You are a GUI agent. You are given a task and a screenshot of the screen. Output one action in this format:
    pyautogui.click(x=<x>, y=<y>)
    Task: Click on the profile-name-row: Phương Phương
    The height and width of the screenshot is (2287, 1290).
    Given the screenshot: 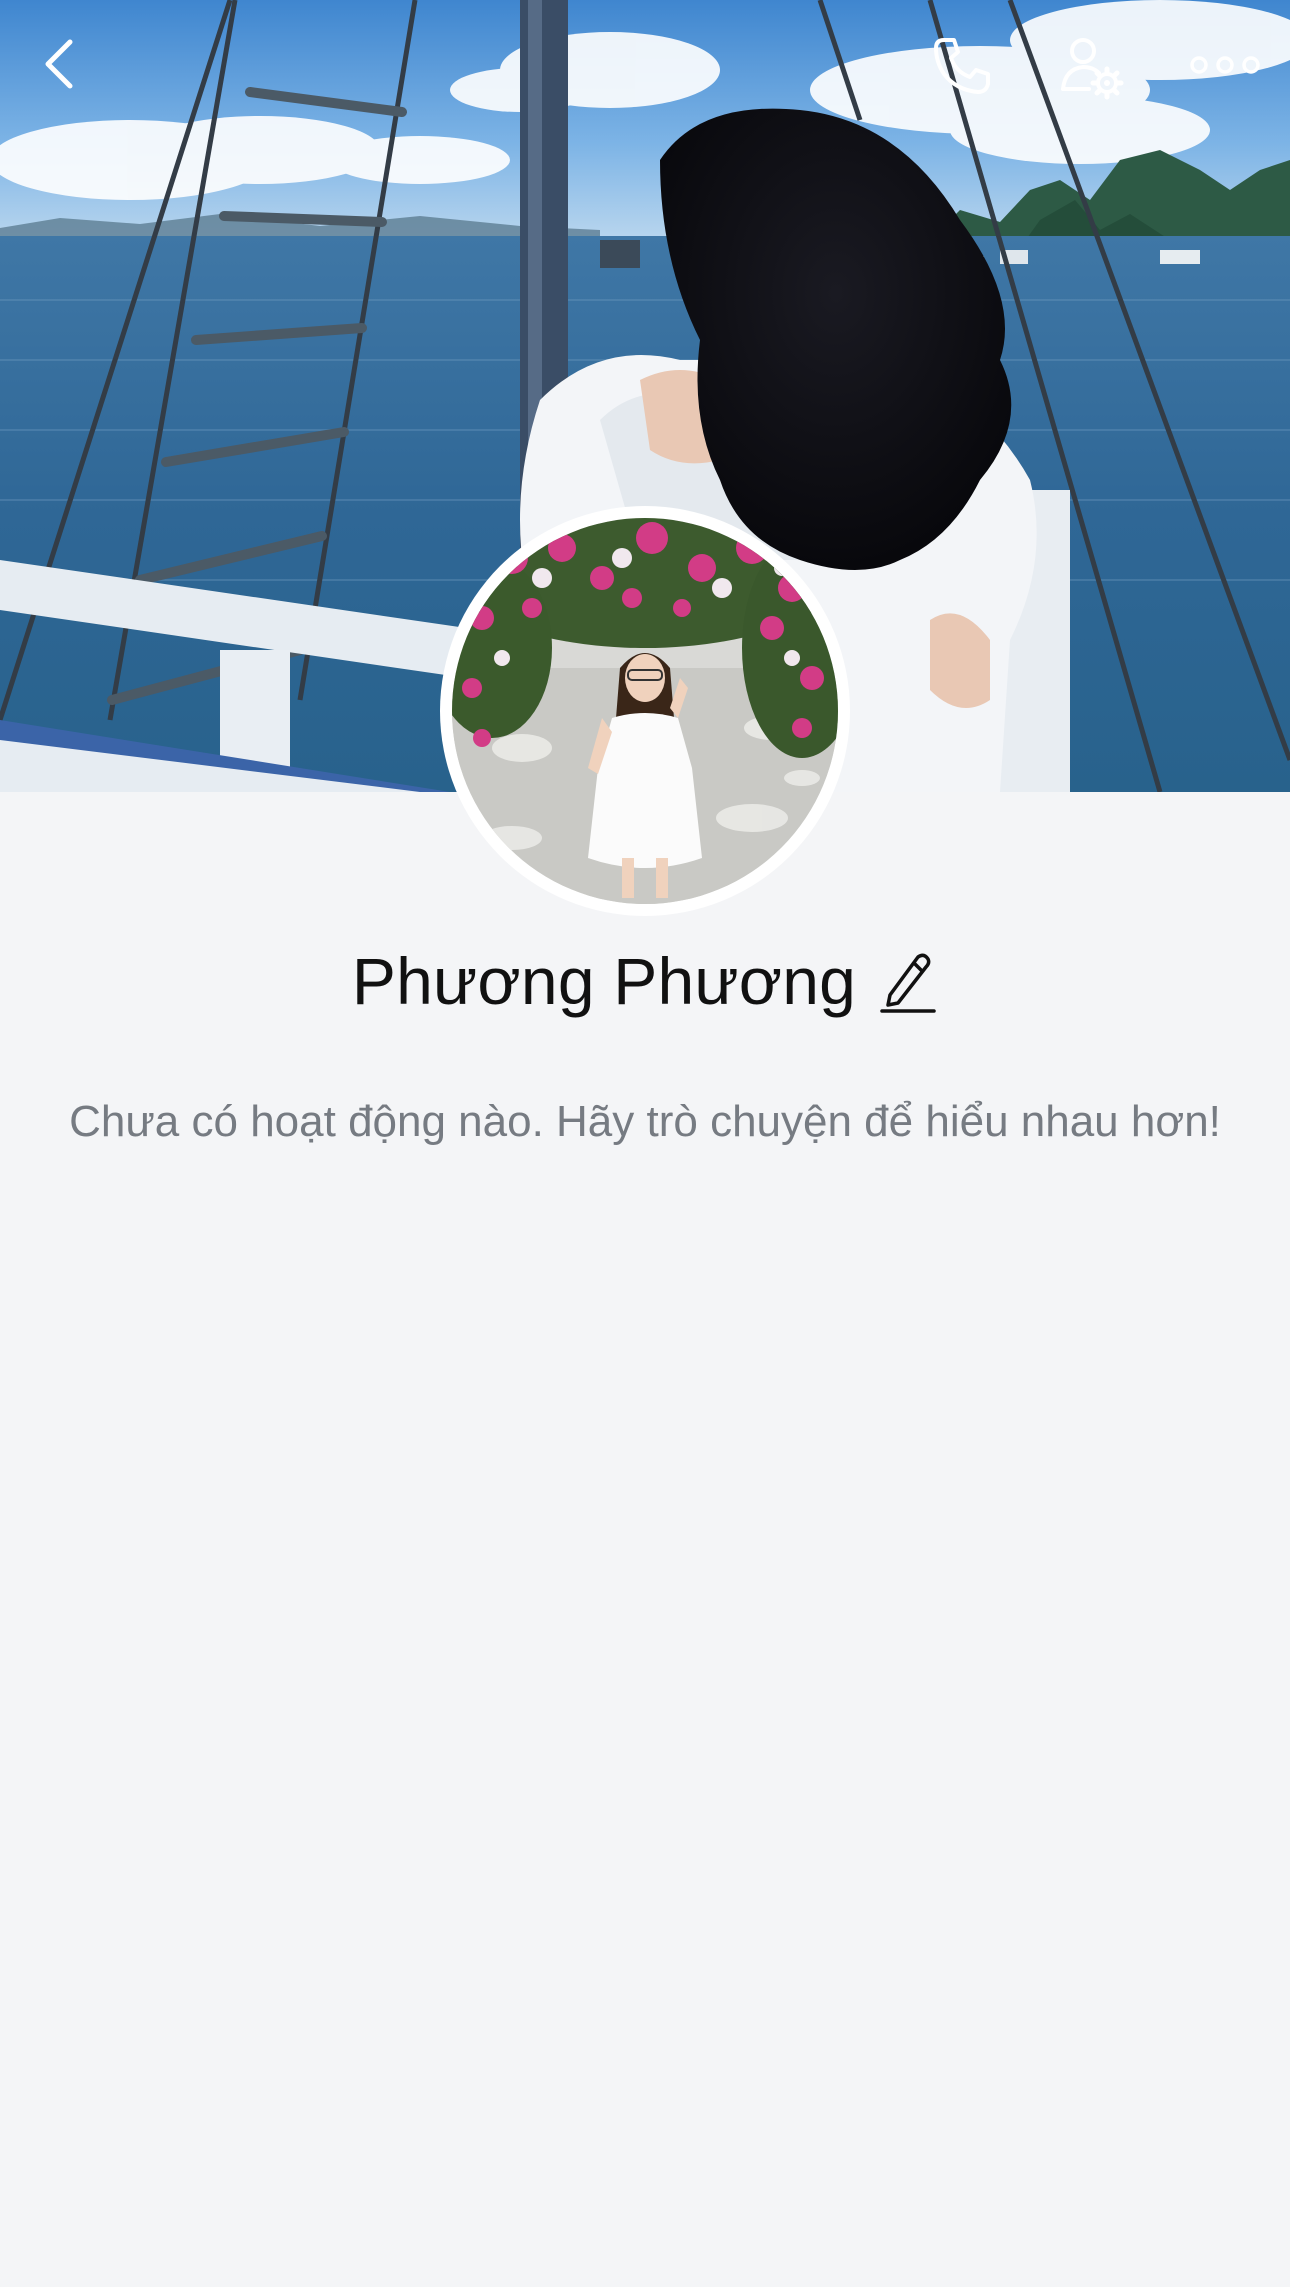 What is the action you would take?
    pyautogui.click(x=645, y=981)
    